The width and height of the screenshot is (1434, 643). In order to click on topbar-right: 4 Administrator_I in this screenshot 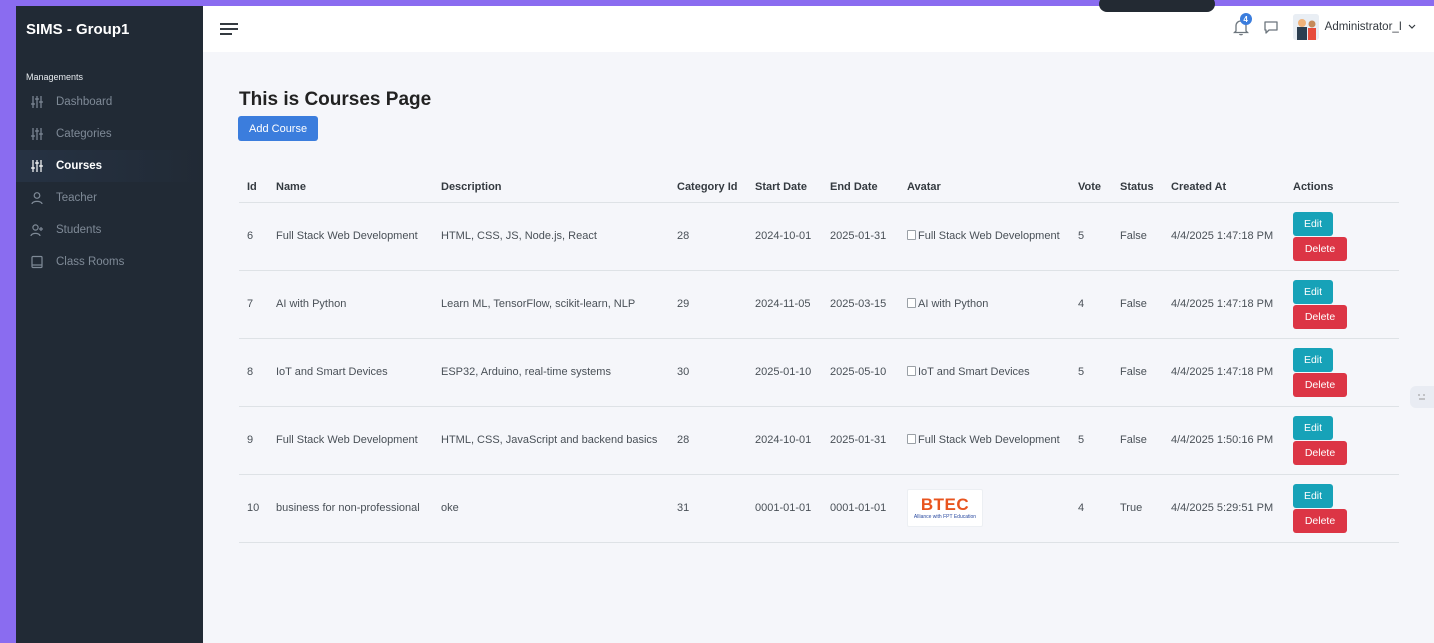, I will do `click(1324, 26)`.